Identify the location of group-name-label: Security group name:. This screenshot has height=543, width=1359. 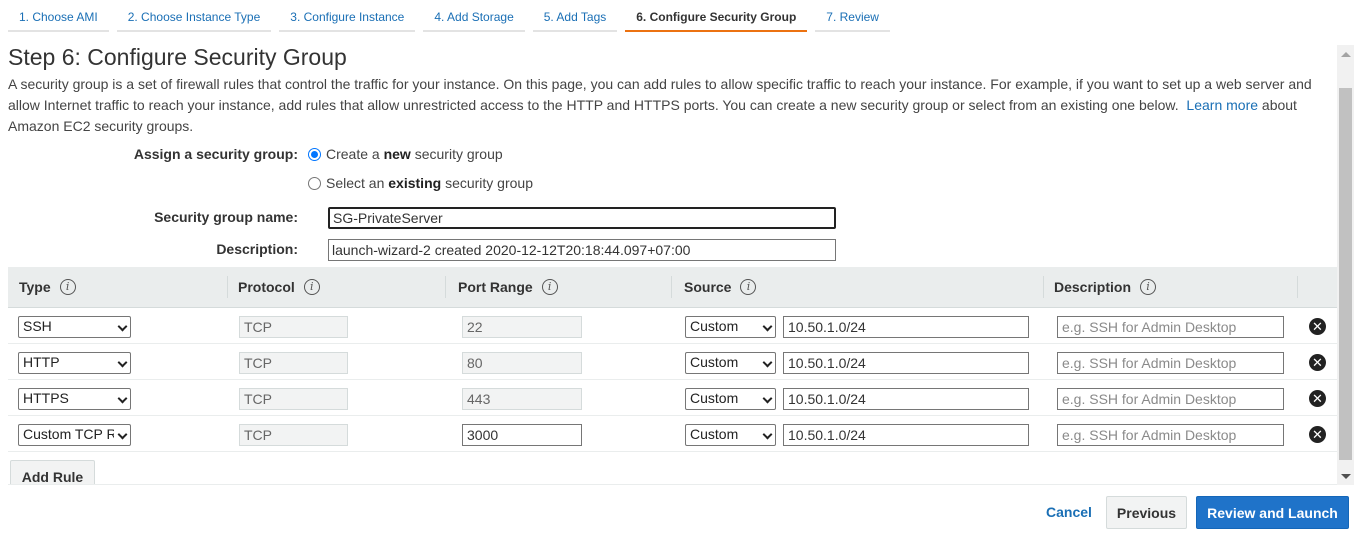
(226, 217).